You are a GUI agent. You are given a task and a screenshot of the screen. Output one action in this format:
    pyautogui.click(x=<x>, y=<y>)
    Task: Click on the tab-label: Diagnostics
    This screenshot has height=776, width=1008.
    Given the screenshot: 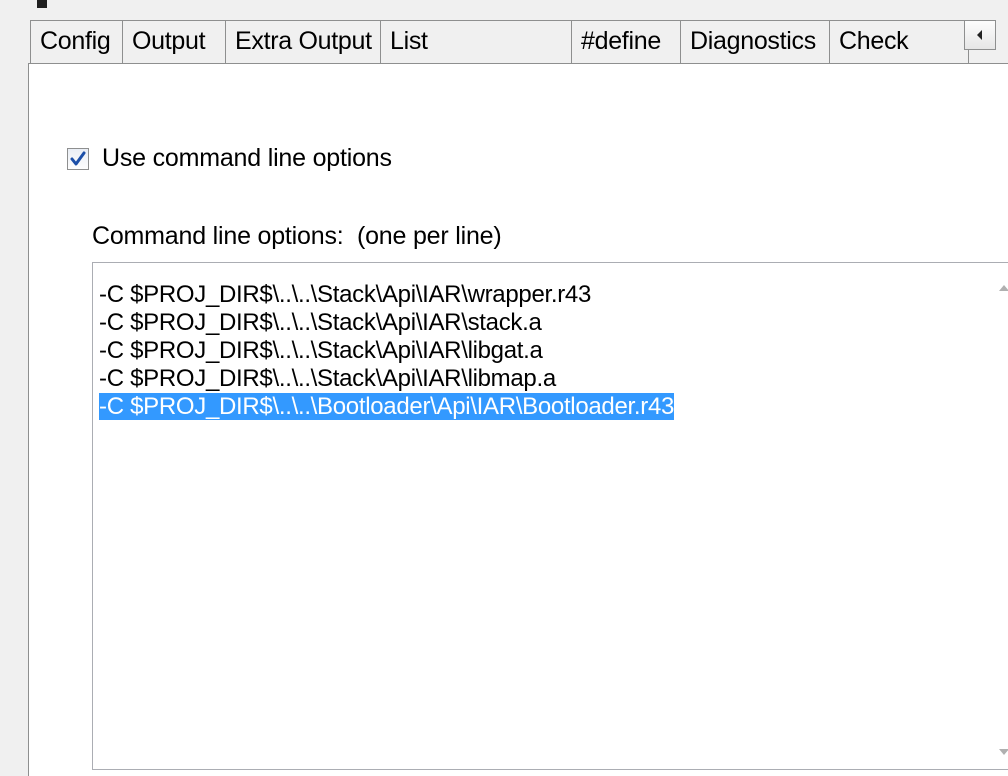 What is the action you would take?
    pyautogui.click(x=753, y=41)
    